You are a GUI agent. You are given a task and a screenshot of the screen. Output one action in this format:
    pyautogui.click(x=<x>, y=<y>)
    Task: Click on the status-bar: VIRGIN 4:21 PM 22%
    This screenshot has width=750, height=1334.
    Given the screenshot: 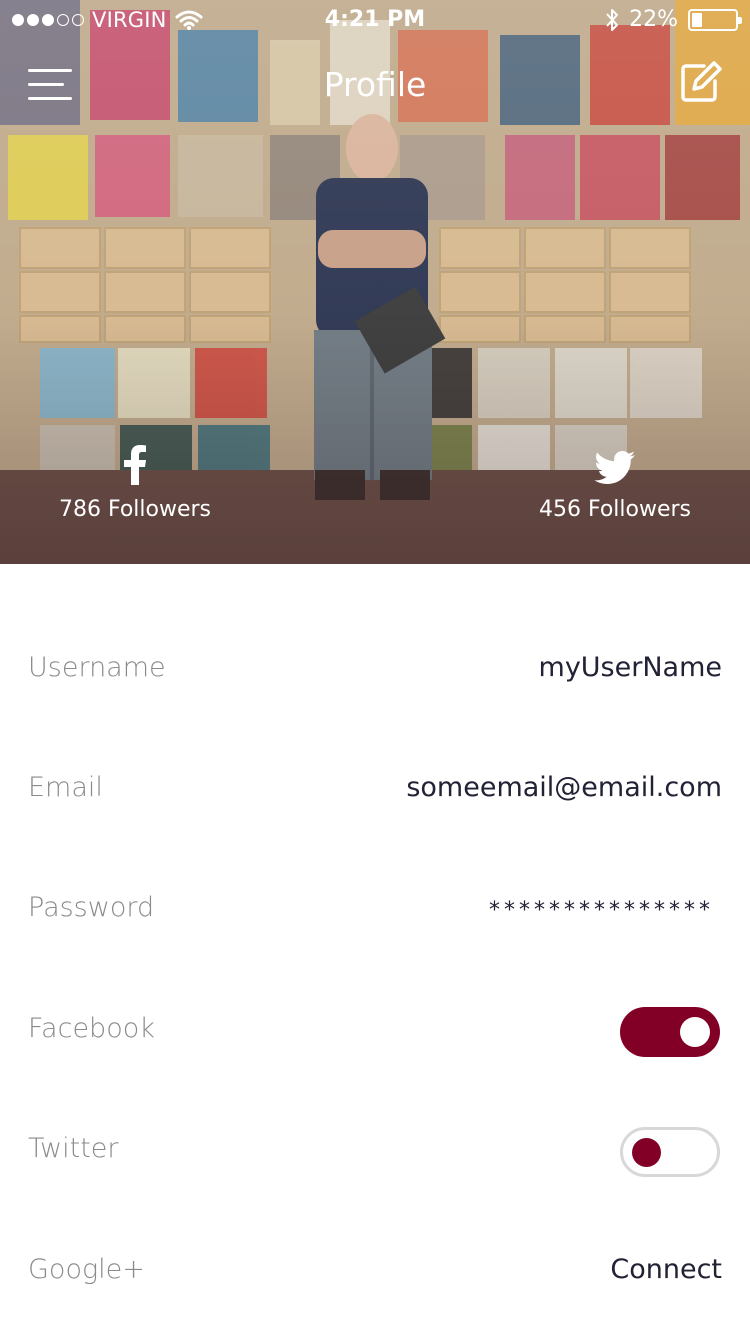 What is the action you would take?
    pyautogui.click(x=375, y=20)
    